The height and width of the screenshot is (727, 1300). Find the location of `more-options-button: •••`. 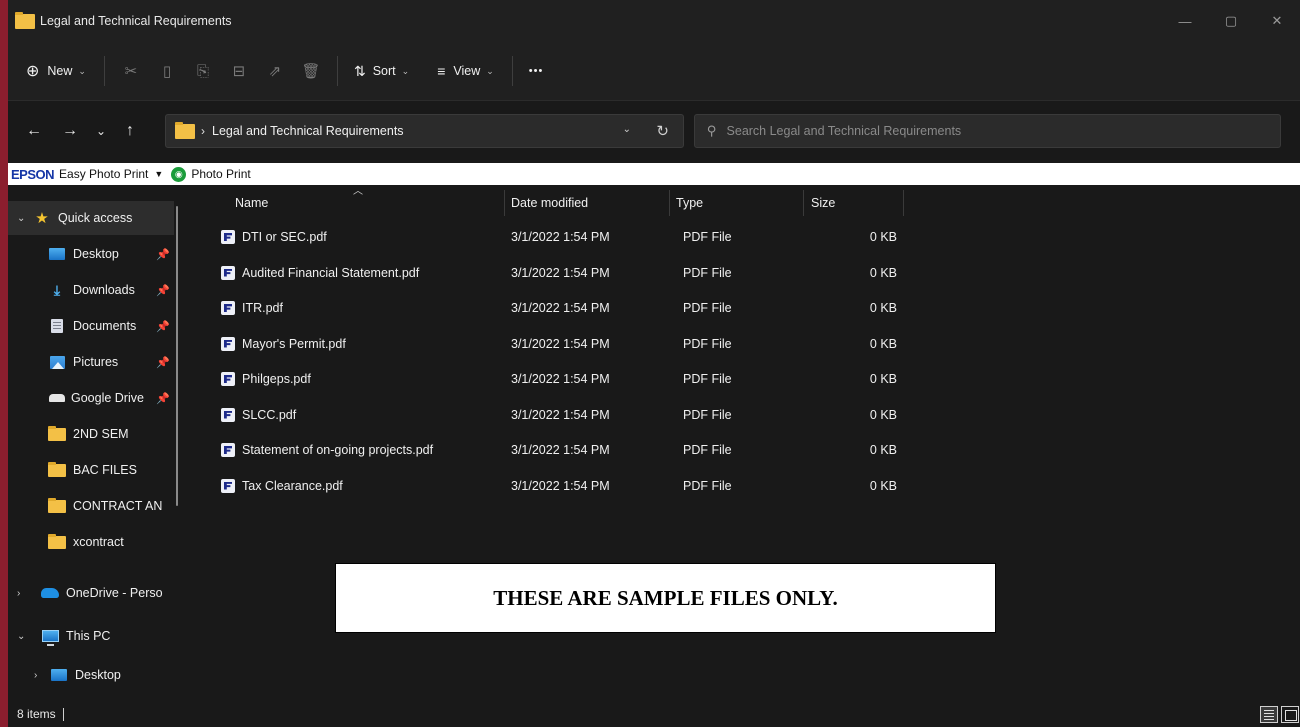

more-options-button: ••• is located at coordinates (536, 71).